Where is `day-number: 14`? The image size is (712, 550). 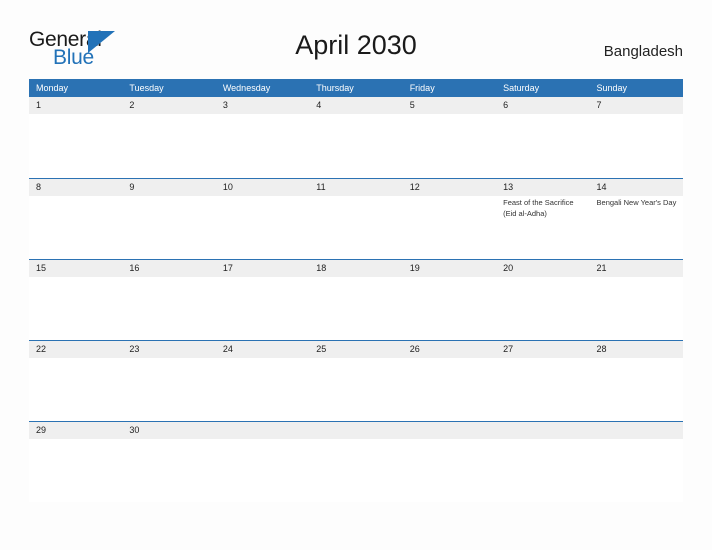 day-number: 14 is located at coordinates (601, 187).